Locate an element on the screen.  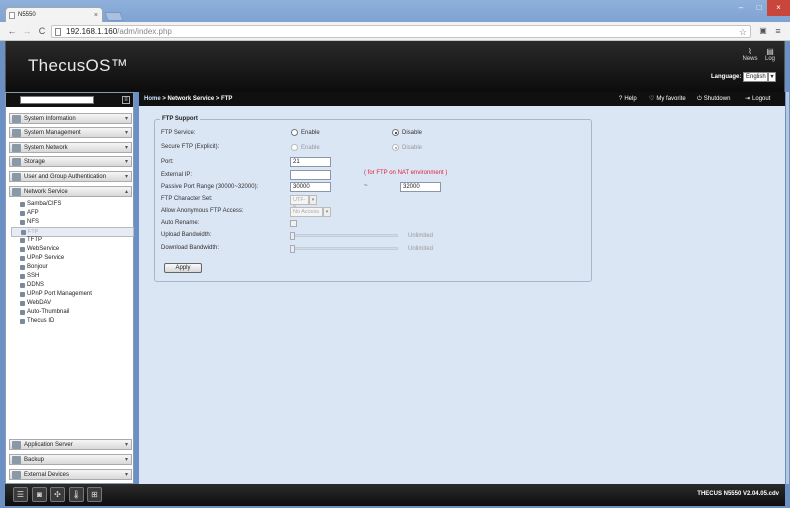
minimize-button: – is located at coordinates (741, 8).